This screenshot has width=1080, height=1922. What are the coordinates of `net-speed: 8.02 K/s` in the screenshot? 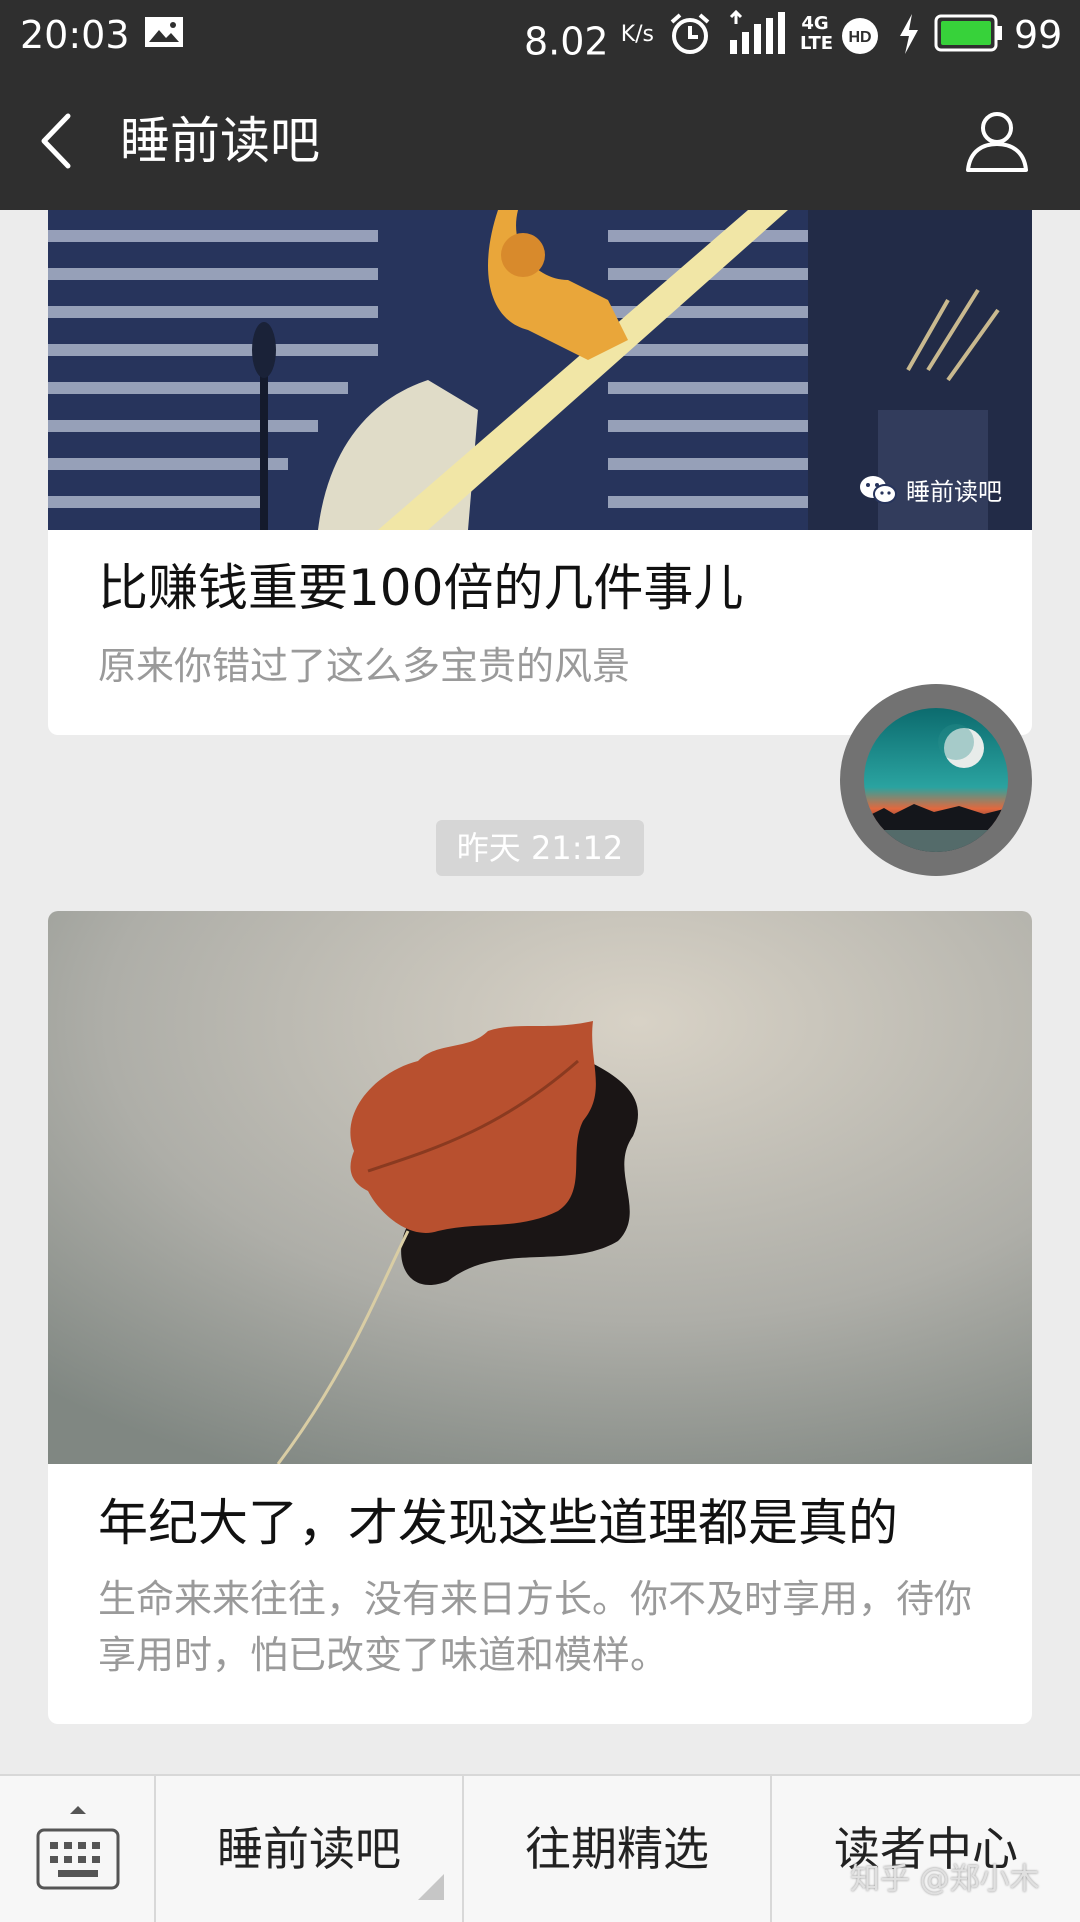 It's located at (589, 38).